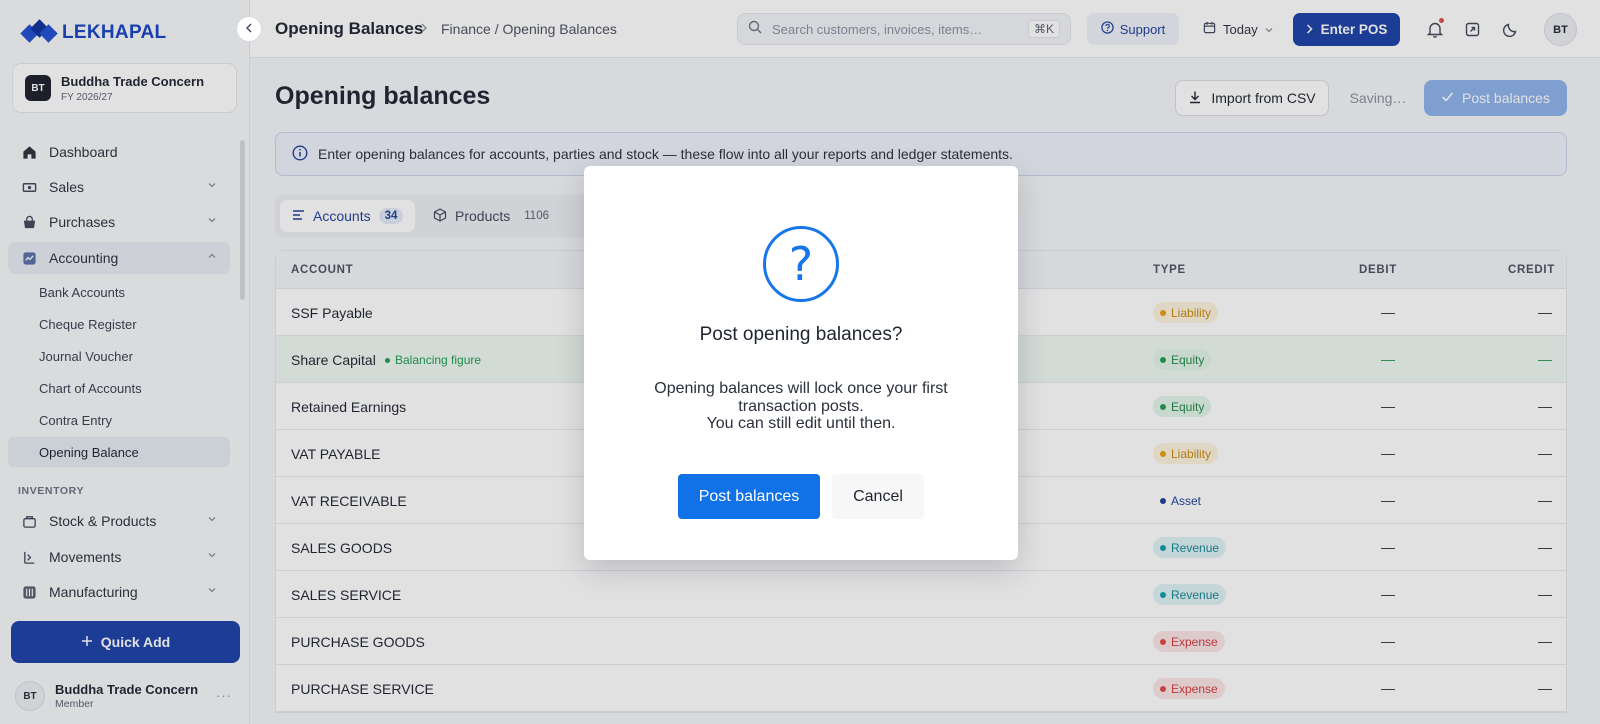 This screenshot has height=724, width=1600. I want to click on chevron-left-icon, so click(249, 29).